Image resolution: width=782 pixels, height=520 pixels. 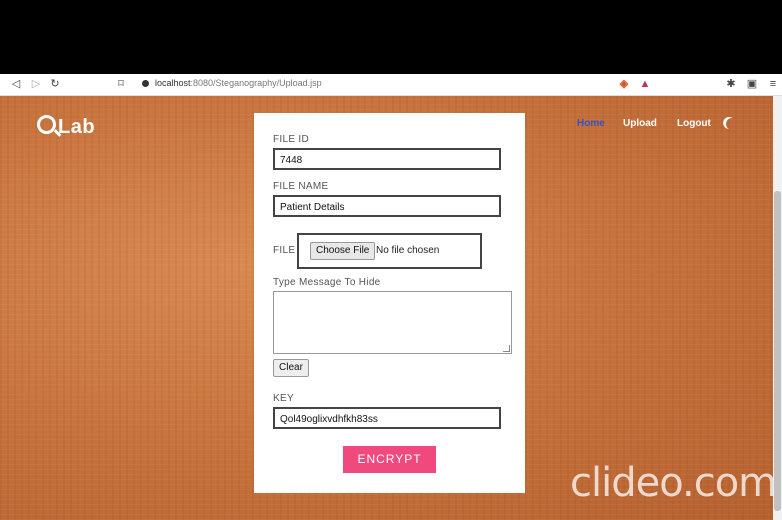 What do you see at coordinates (291, 368) in the screenshot?
I see `clear-button: Clear` at bounding box center [291, 368].